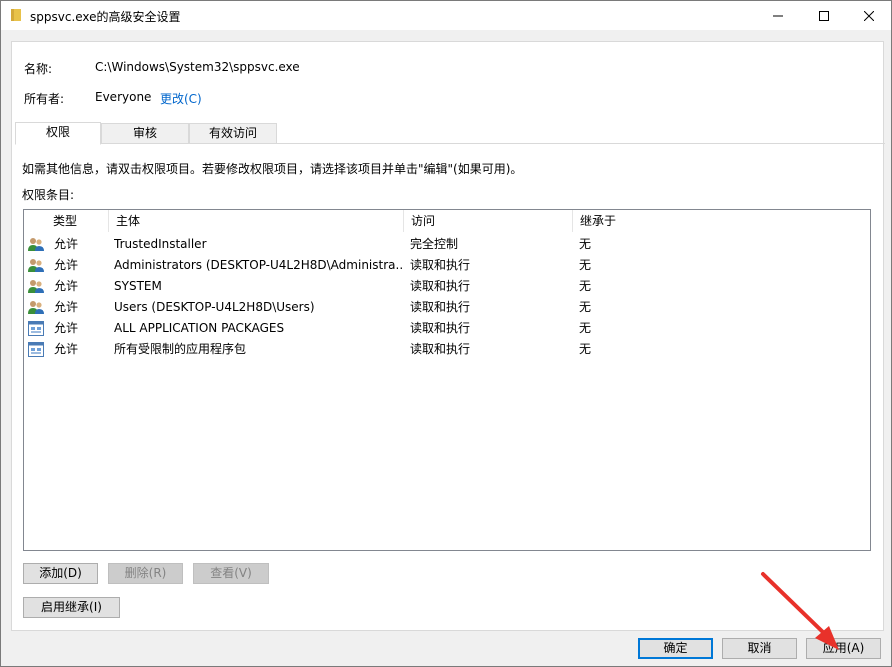  What do you see at coordinates (138, 286) in the screenshot?
I see `row-principal: SYSTEM` at bounding box center [138, 286].